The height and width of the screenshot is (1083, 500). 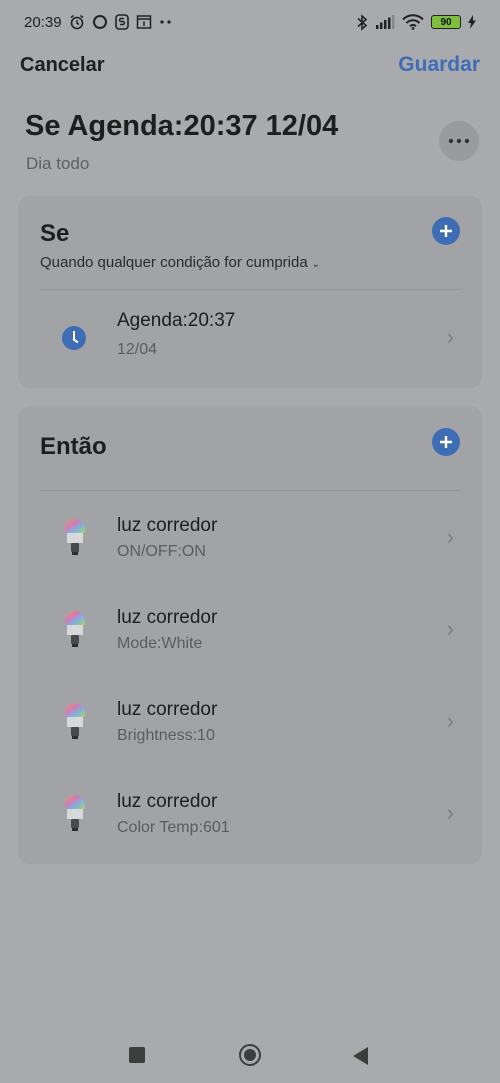 I want to click on battery-indicator: 90, so click(x=446, y=22).